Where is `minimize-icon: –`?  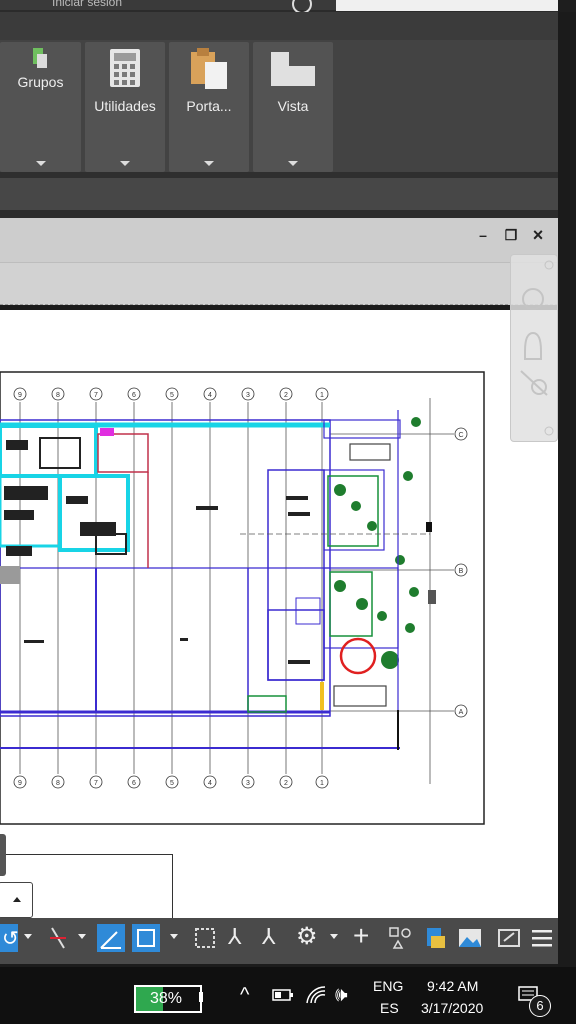 minimize-icon: – is located at coordinates (483, 235).